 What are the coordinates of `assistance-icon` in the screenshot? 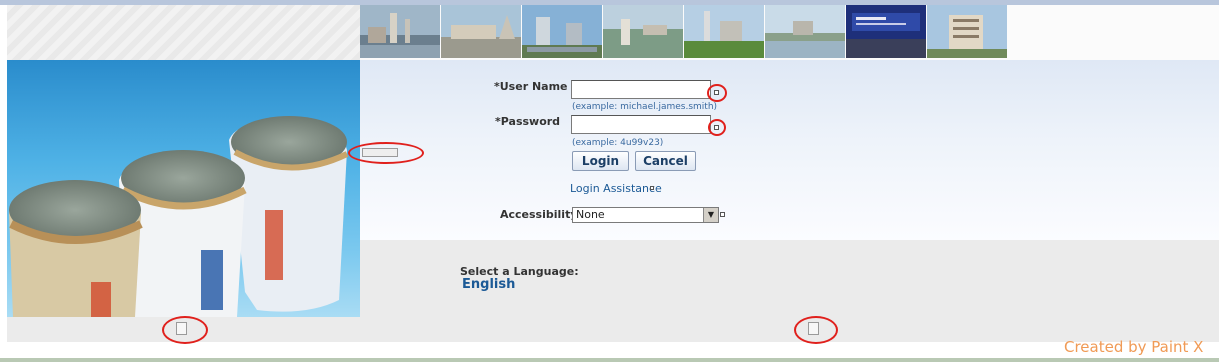 It's located at (652, 188).